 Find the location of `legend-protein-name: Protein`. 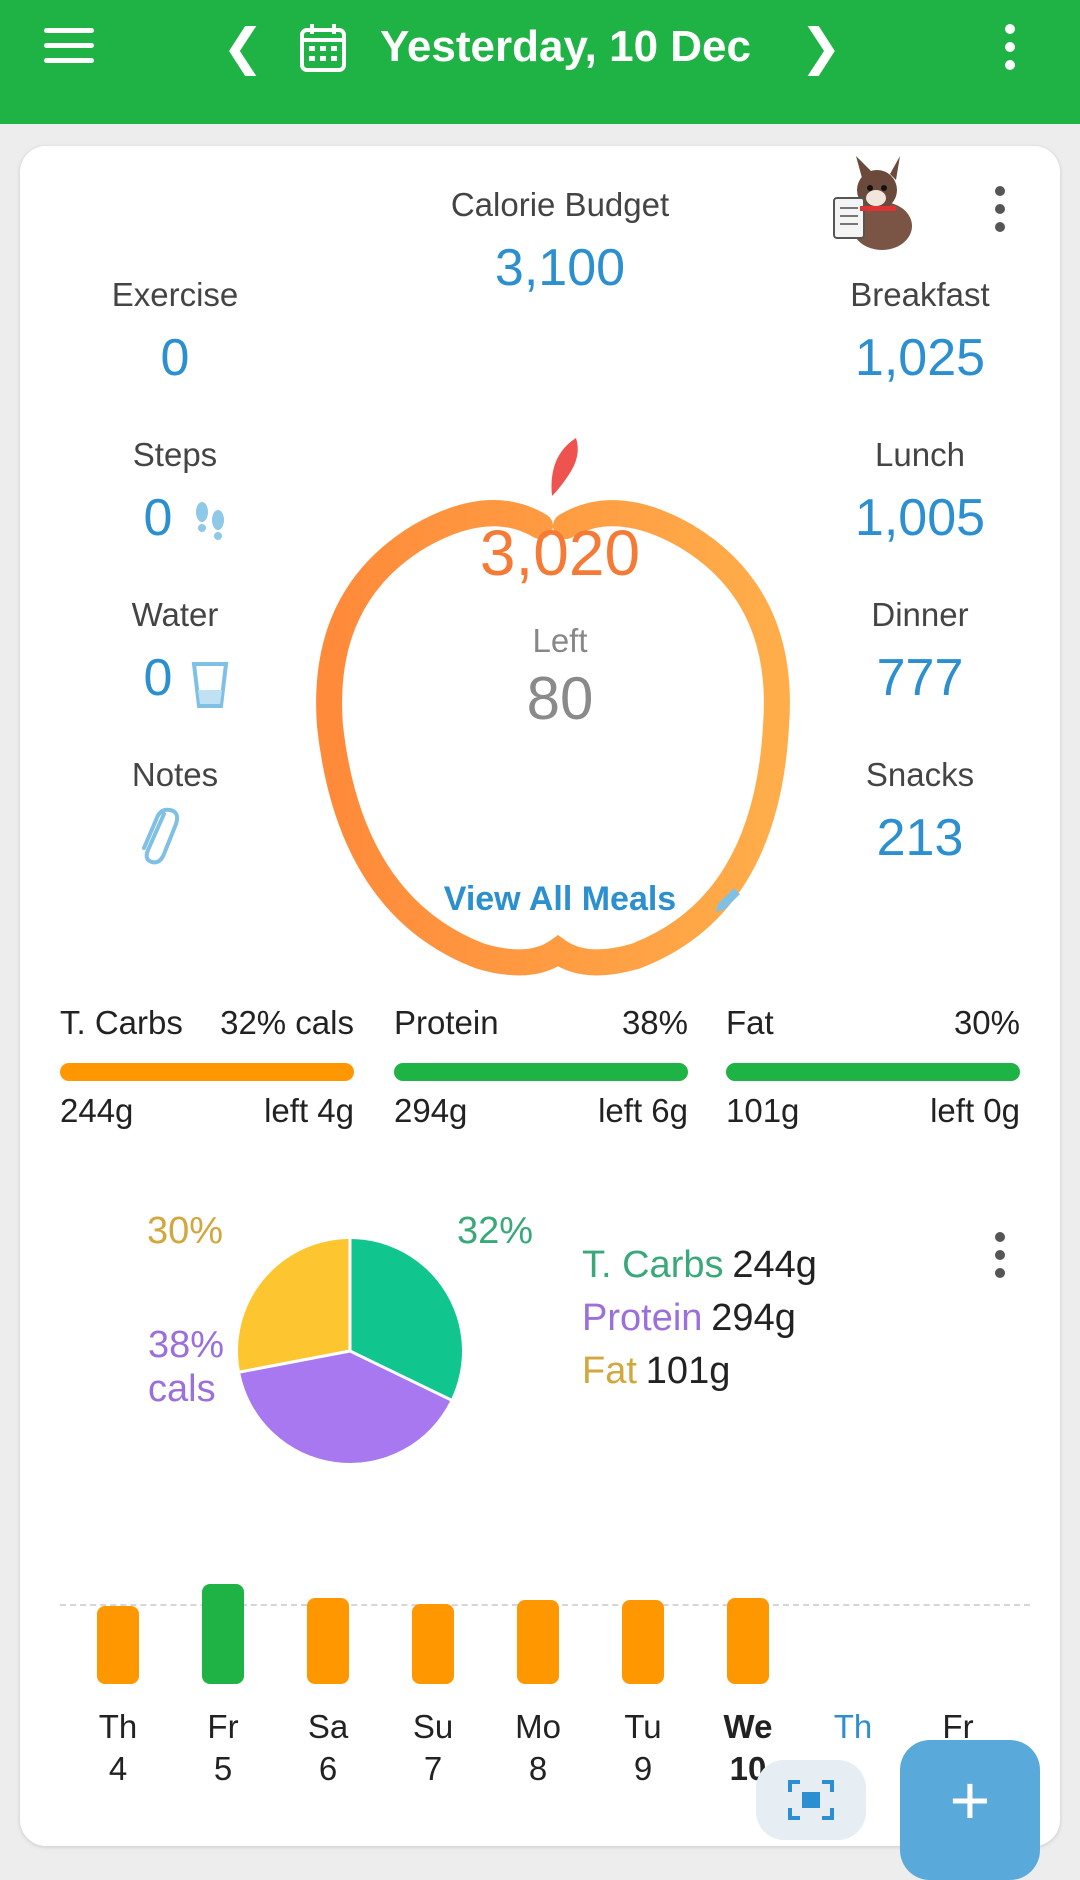

legend-protein-name: Protein is located at coordinates (642, 1318).